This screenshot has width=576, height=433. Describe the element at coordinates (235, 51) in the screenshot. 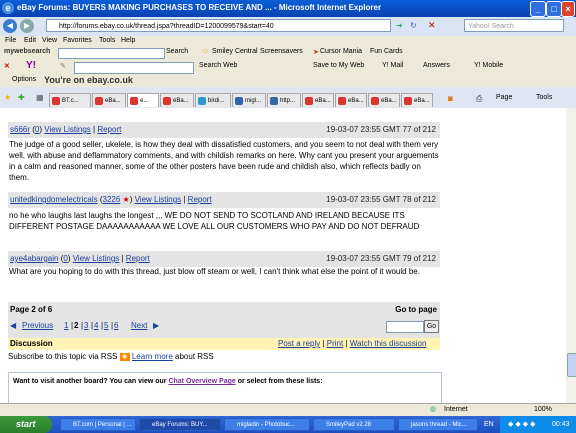

I see `smiley-central-link: Smiley Central` at that location.